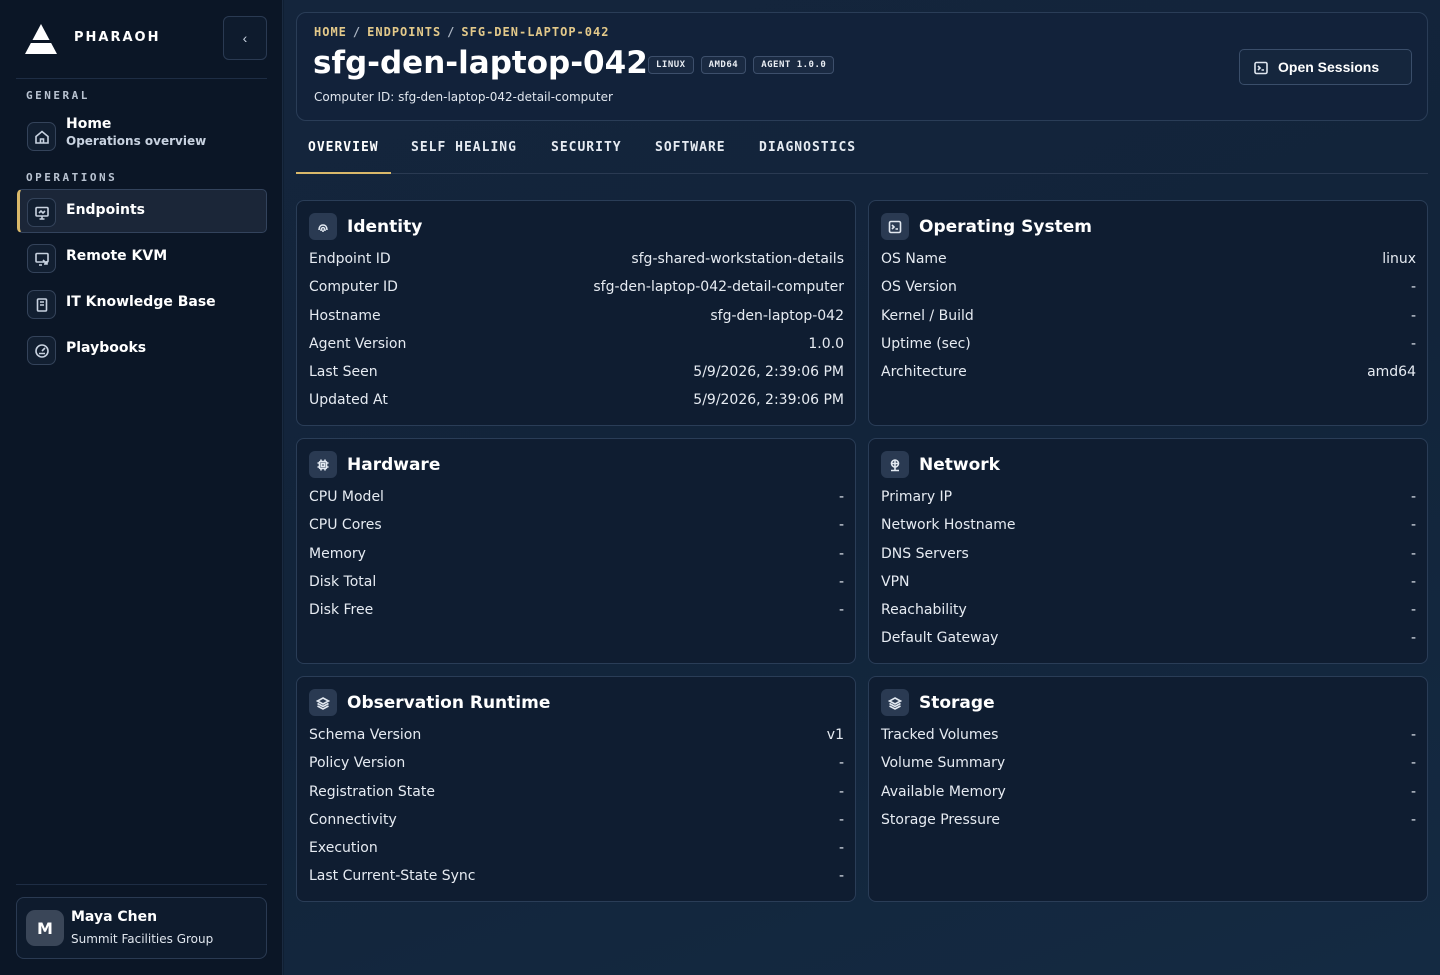 Image resolution: width=1440 pixels, height=975 pixels. I want to click on detail-label: Hostname, so click(345, 315).